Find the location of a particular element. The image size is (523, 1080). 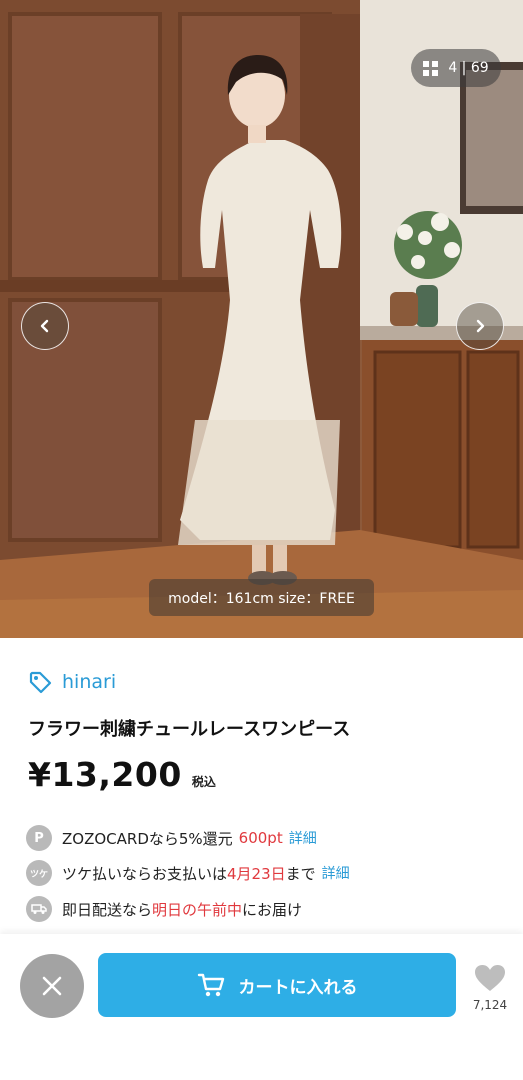

product-title: フラワー刺繍チュールレースワンピース is located at coordinates (189, 729).